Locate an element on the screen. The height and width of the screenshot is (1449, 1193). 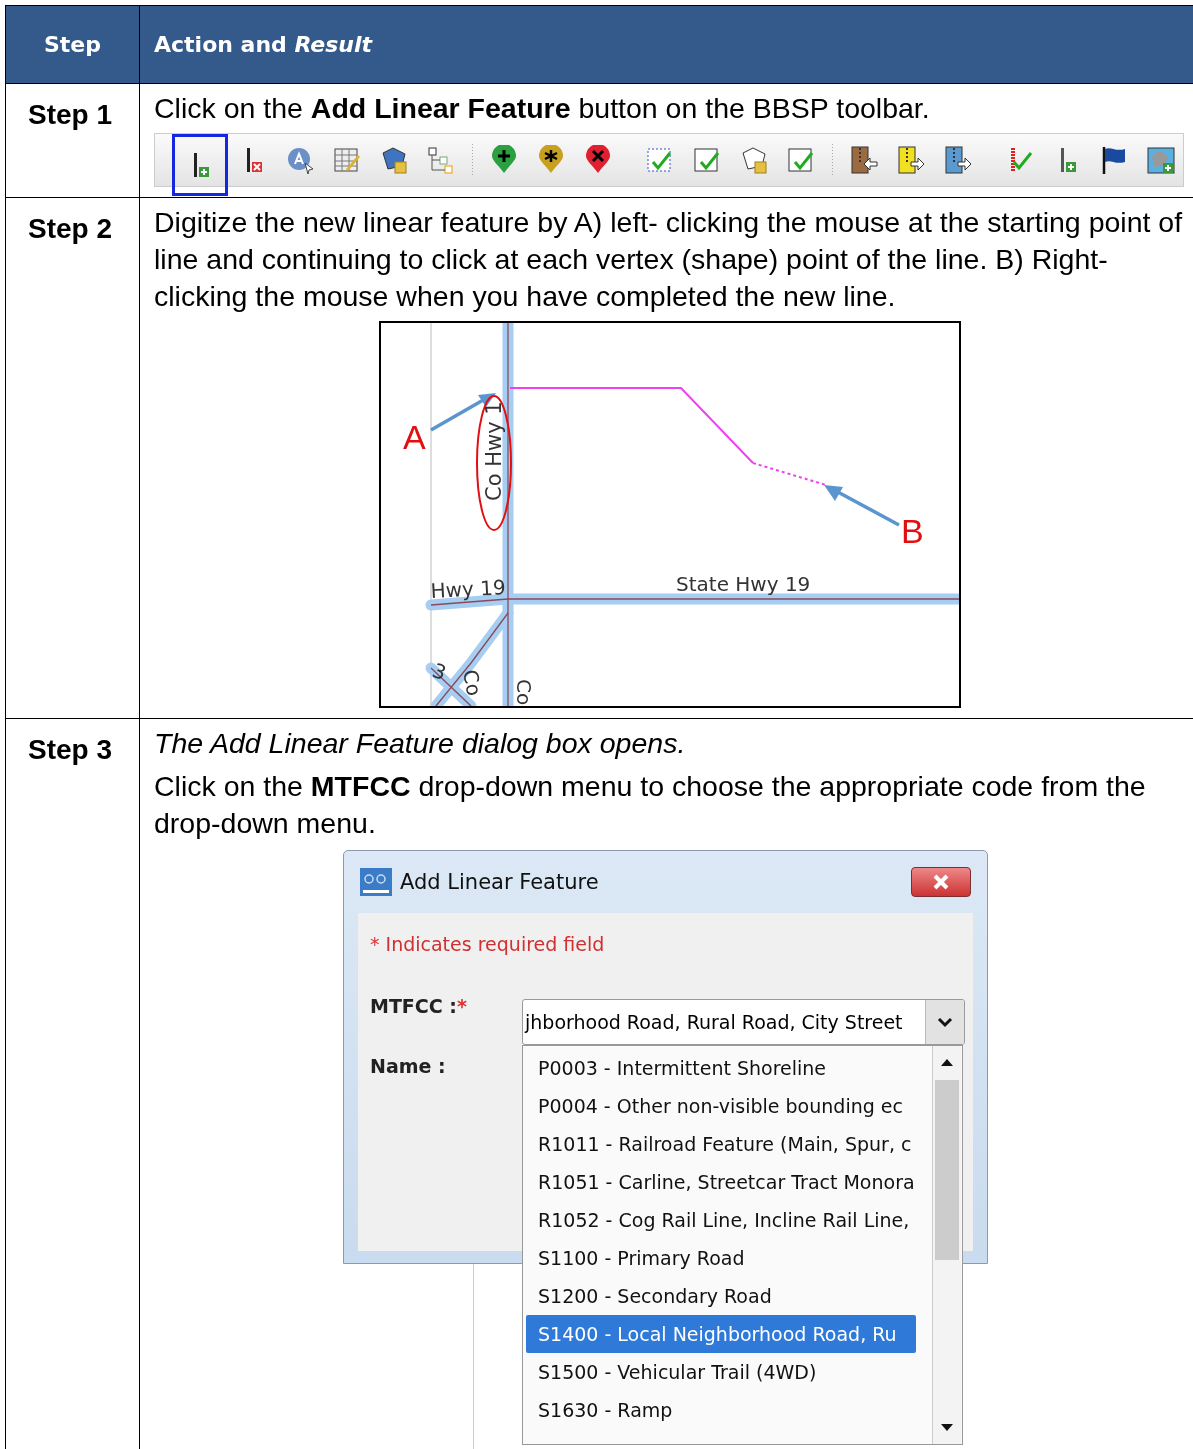
scrollbar-thumb is located at coordinates (947, 1170).